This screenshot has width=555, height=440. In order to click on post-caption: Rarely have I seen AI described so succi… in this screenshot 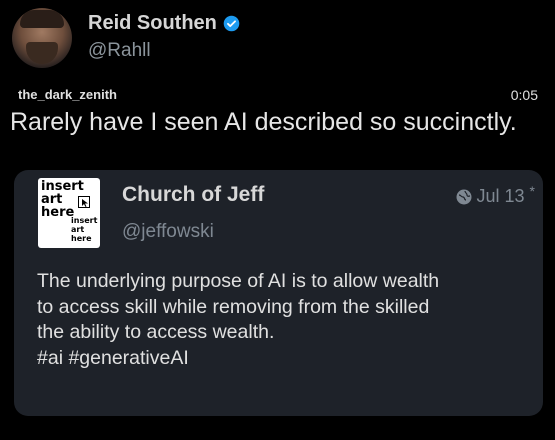, I will do `click(263, 122)`.